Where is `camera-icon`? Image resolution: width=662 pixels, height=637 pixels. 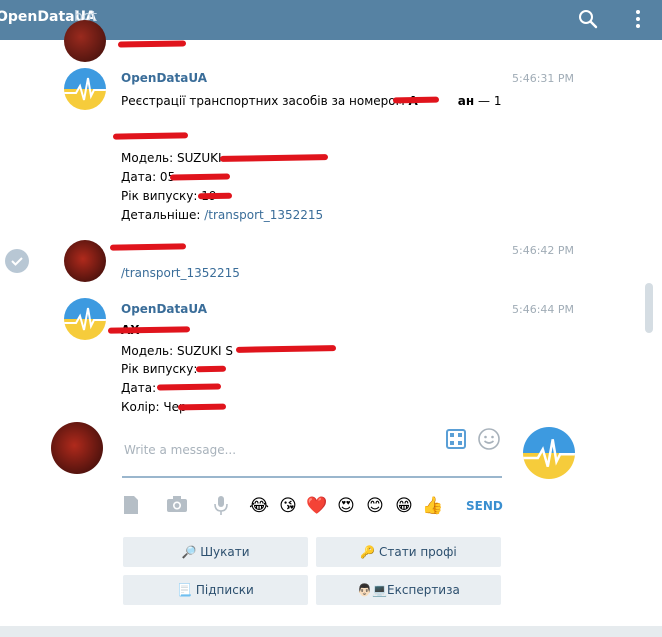
camera-icon is located at coordinates (177, 506).